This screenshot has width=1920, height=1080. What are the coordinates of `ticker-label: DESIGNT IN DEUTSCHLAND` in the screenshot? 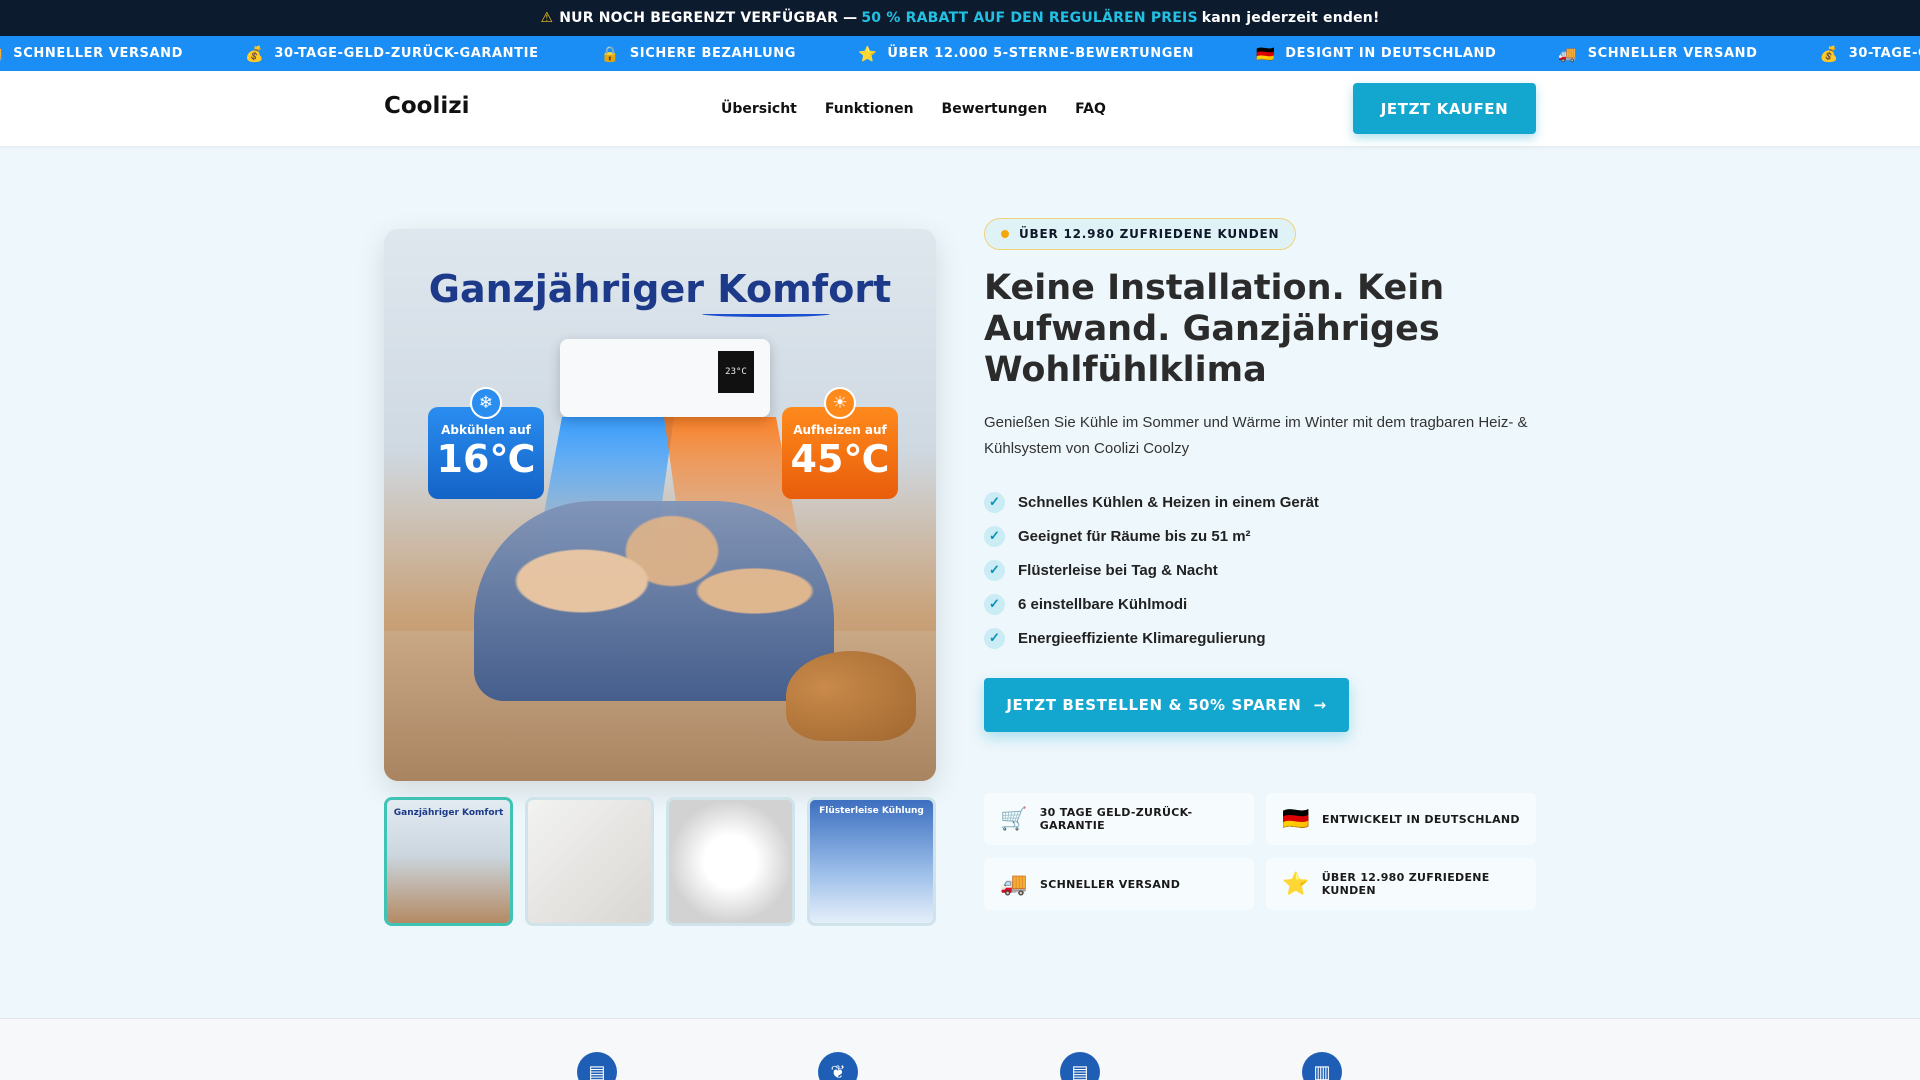 It's located at (1391, 53).